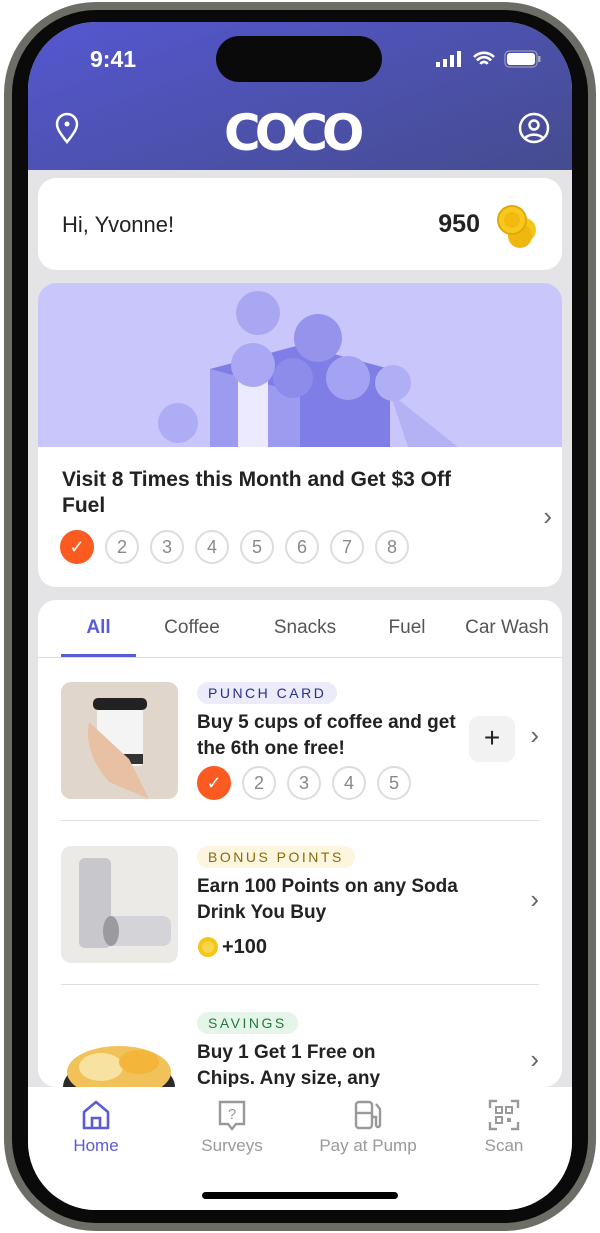  Describe the element at coordinates (392, 547) in the screenshot. I see `visit-step: 8` at that location.